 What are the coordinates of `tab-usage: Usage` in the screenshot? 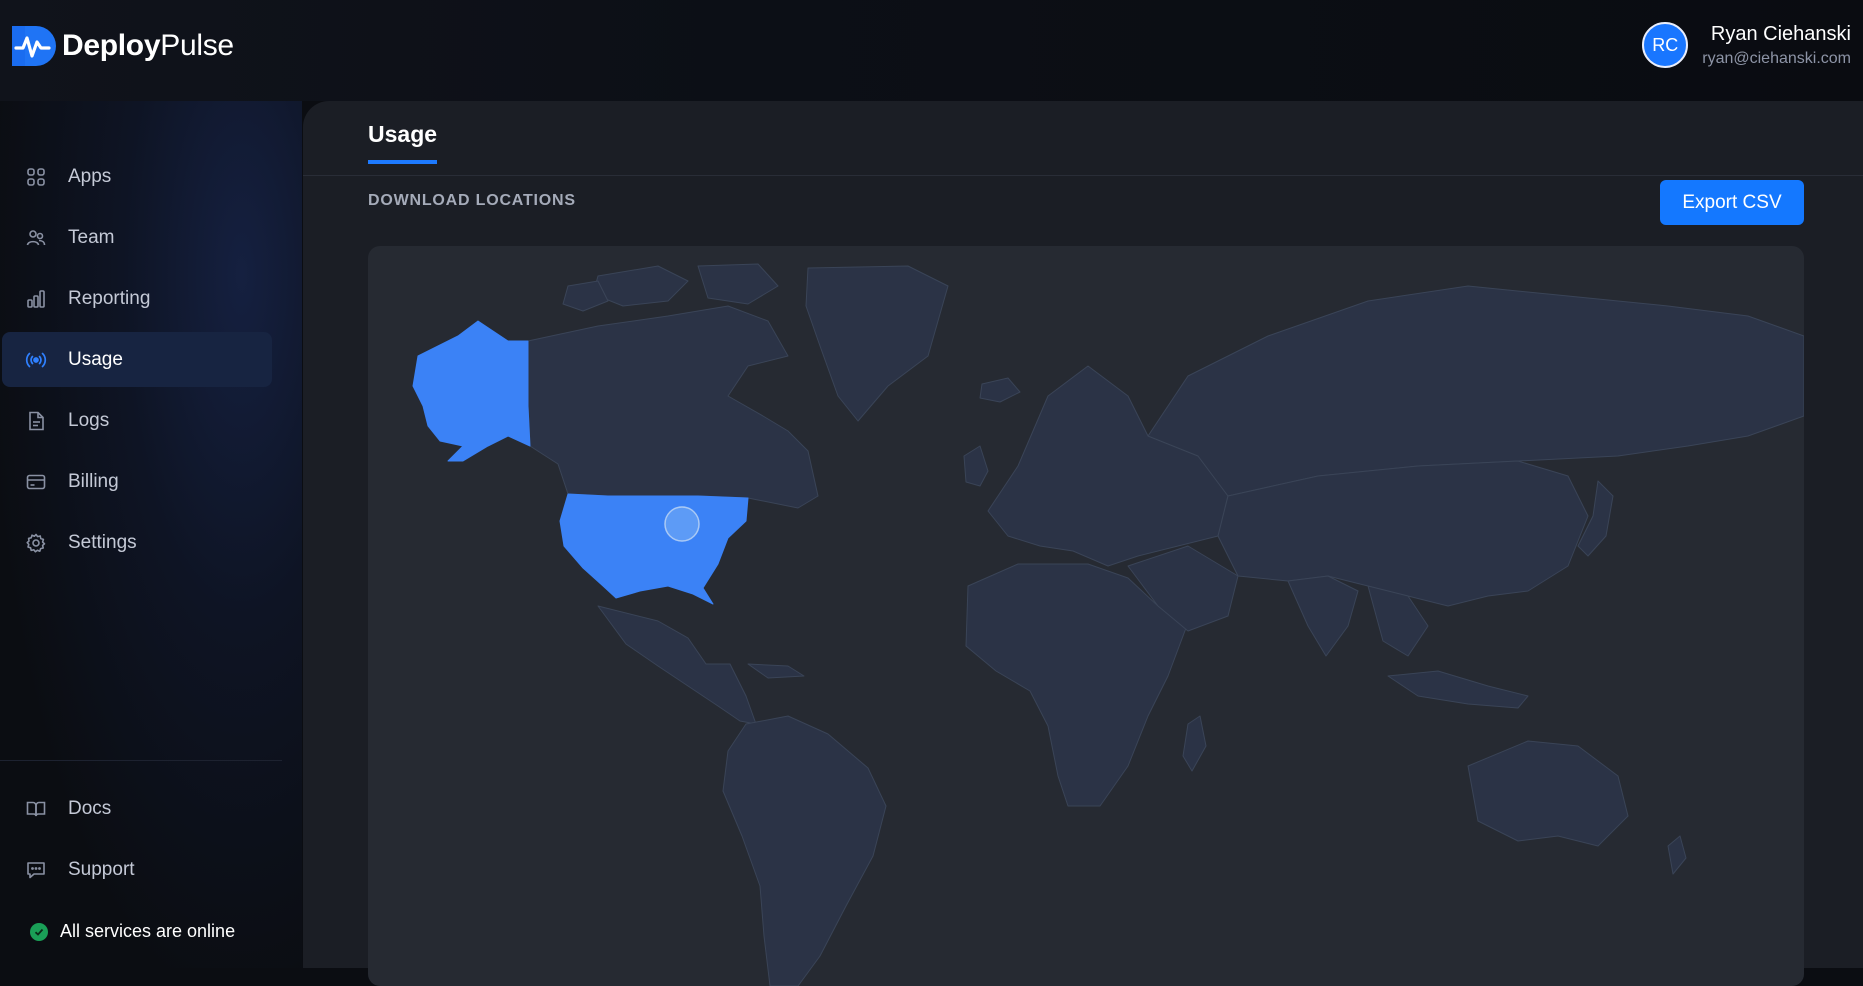 It's located at (403, 142).